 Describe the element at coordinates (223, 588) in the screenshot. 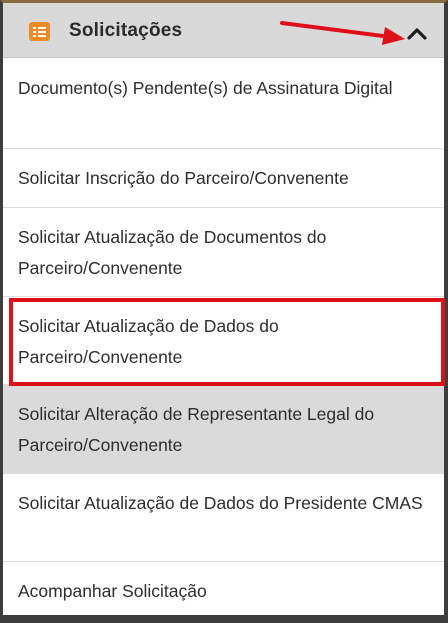

I see `menu-item-acompanhar-solicitacao: Acompanhar Solicitação` at that location.